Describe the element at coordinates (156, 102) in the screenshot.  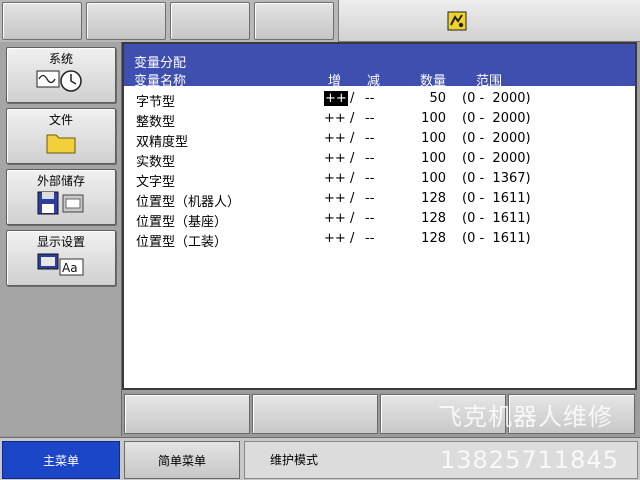
I see `row-name: 字节型` at that location.